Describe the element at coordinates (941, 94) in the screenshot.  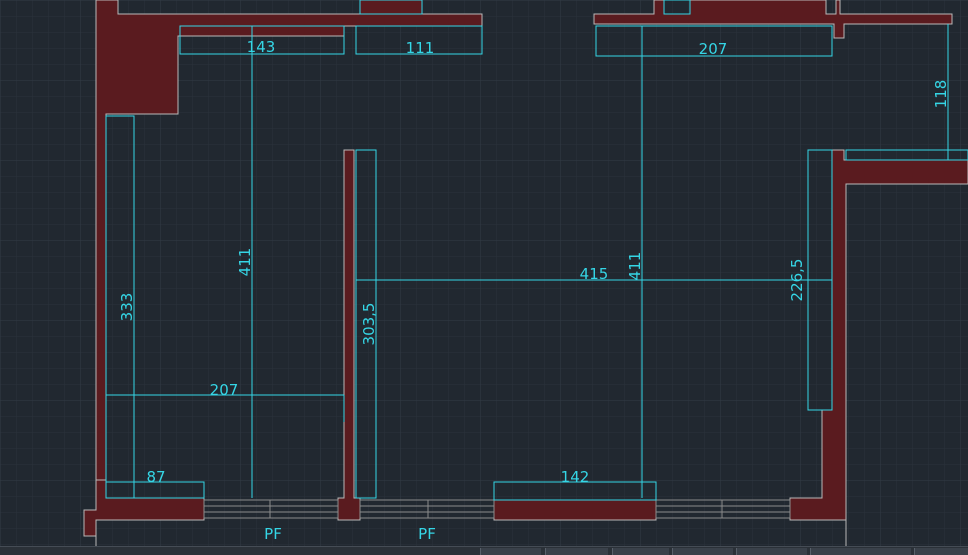
I see `dim-118: 118` at that location.